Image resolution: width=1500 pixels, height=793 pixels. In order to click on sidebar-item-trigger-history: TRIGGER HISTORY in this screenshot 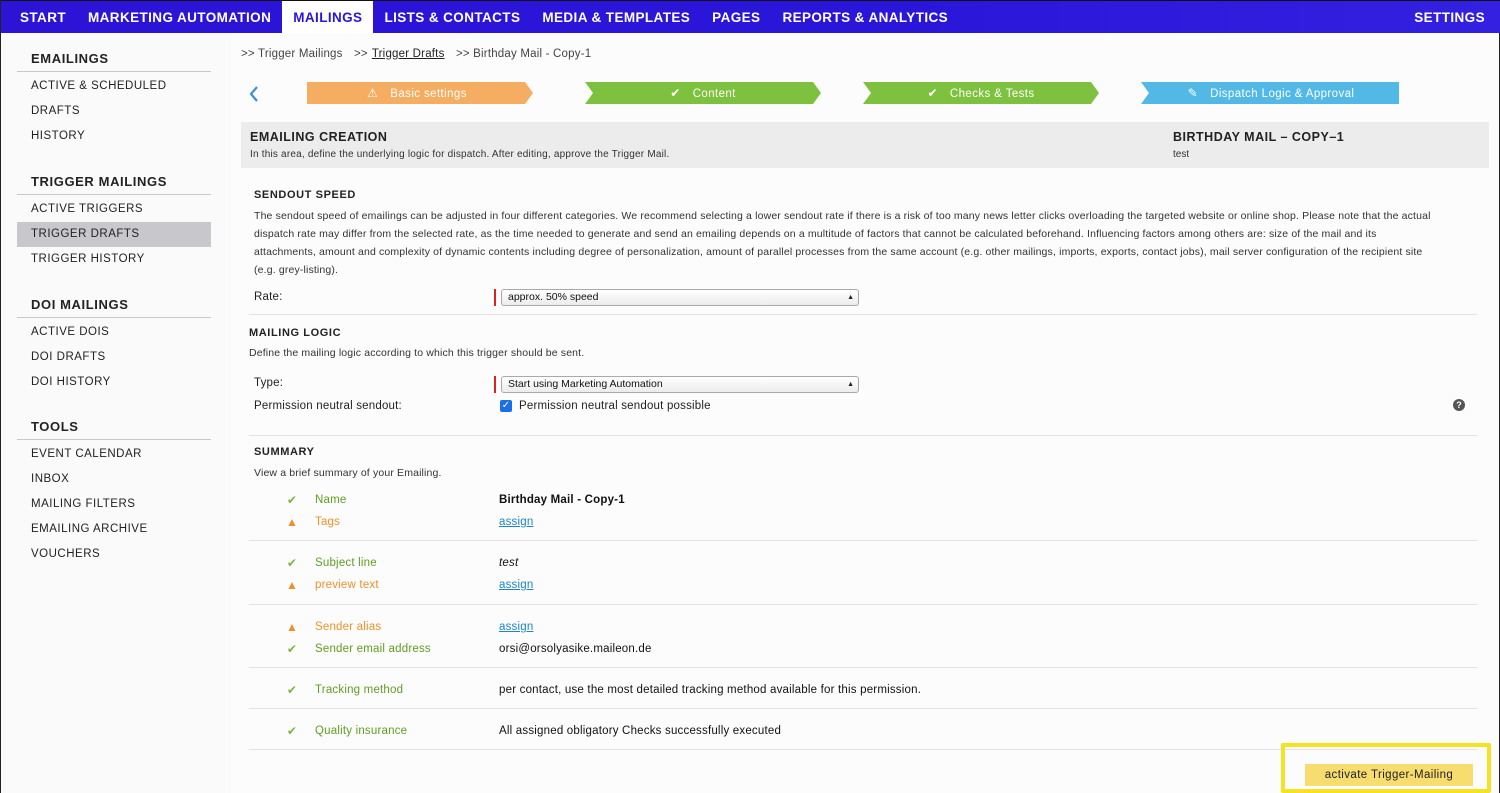, I will do `click(114, 259)`.